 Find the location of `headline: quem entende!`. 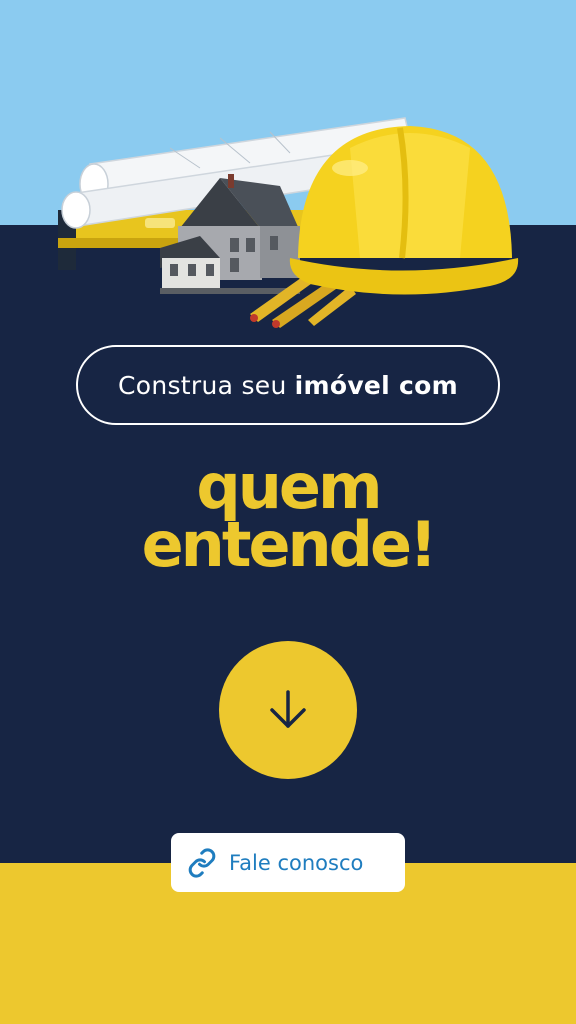

headline: quem entende! is located at coordinates (288, 518).